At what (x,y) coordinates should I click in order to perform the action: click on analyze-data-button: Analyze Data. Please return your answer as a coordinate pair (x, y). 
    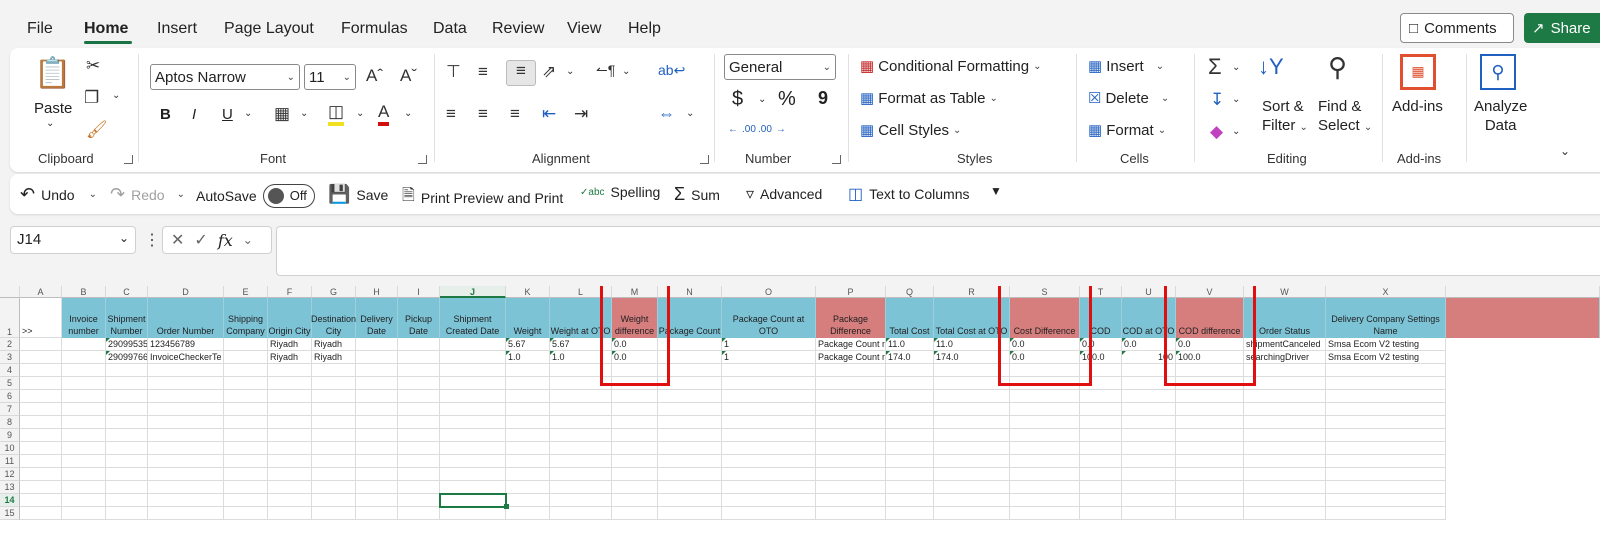
    Looking at the image, I should click on (1500, 116).